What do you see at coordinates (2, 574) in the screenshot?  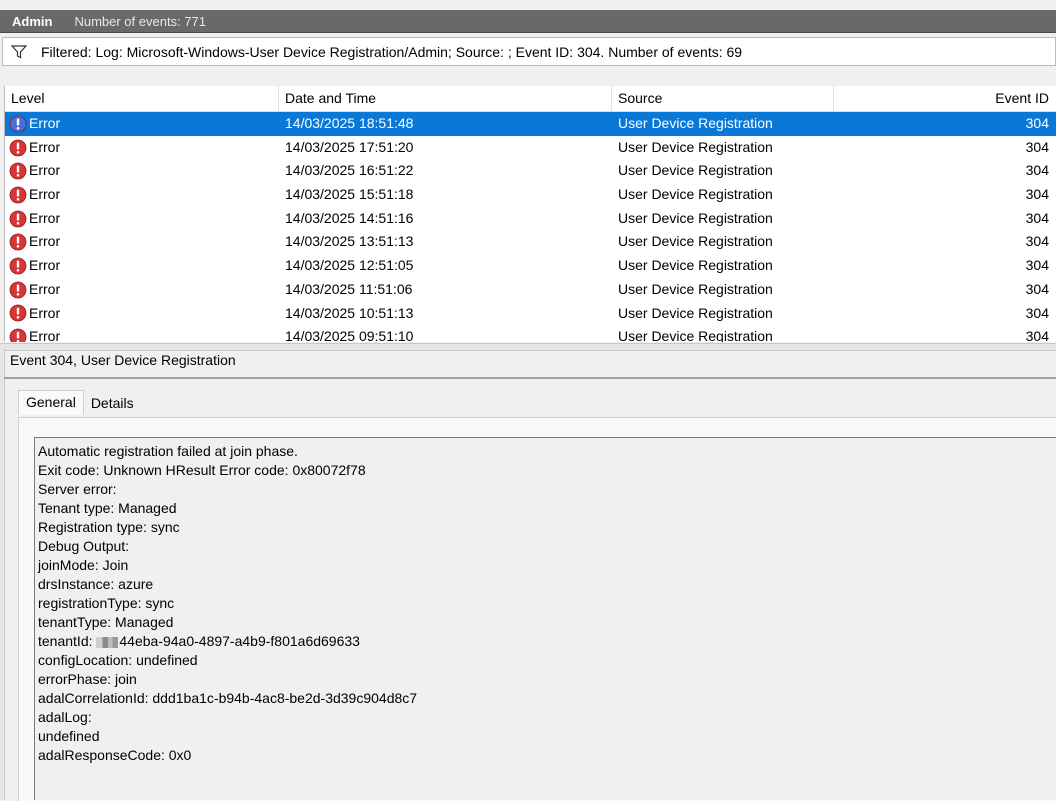 I see `left-edge` at bounding box center [2, 574].